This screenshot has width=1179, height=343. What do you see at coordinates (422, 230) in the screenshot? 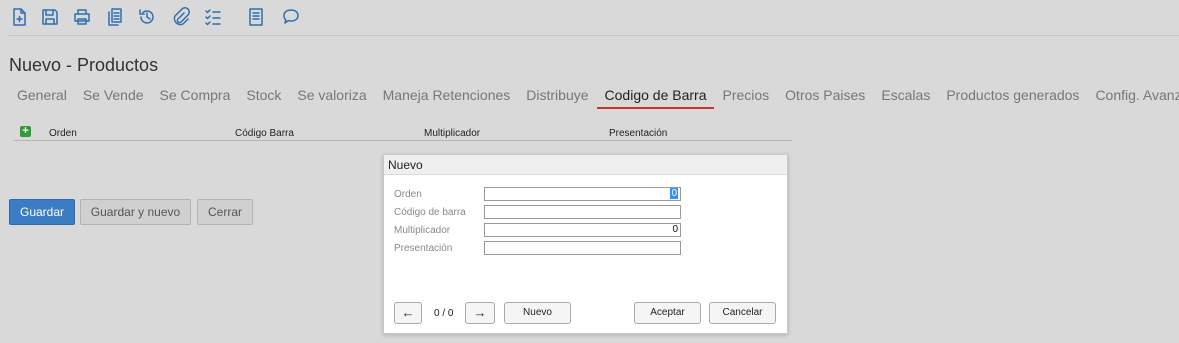
I see `multiplicador-label: Multiplicador` at bounding box center [422, 230].